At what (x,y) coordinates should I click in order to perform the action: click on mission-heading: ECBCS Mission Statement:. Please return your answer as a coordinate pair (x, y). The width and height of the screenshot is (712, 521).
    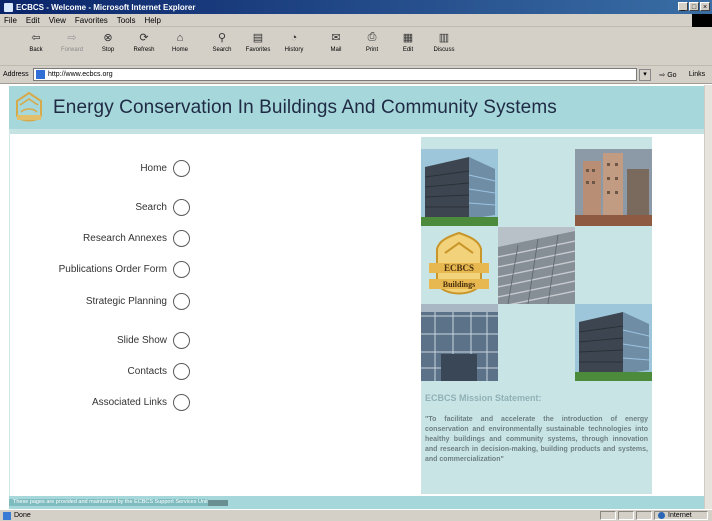
    Looking at the image, I should click on (483, 398).